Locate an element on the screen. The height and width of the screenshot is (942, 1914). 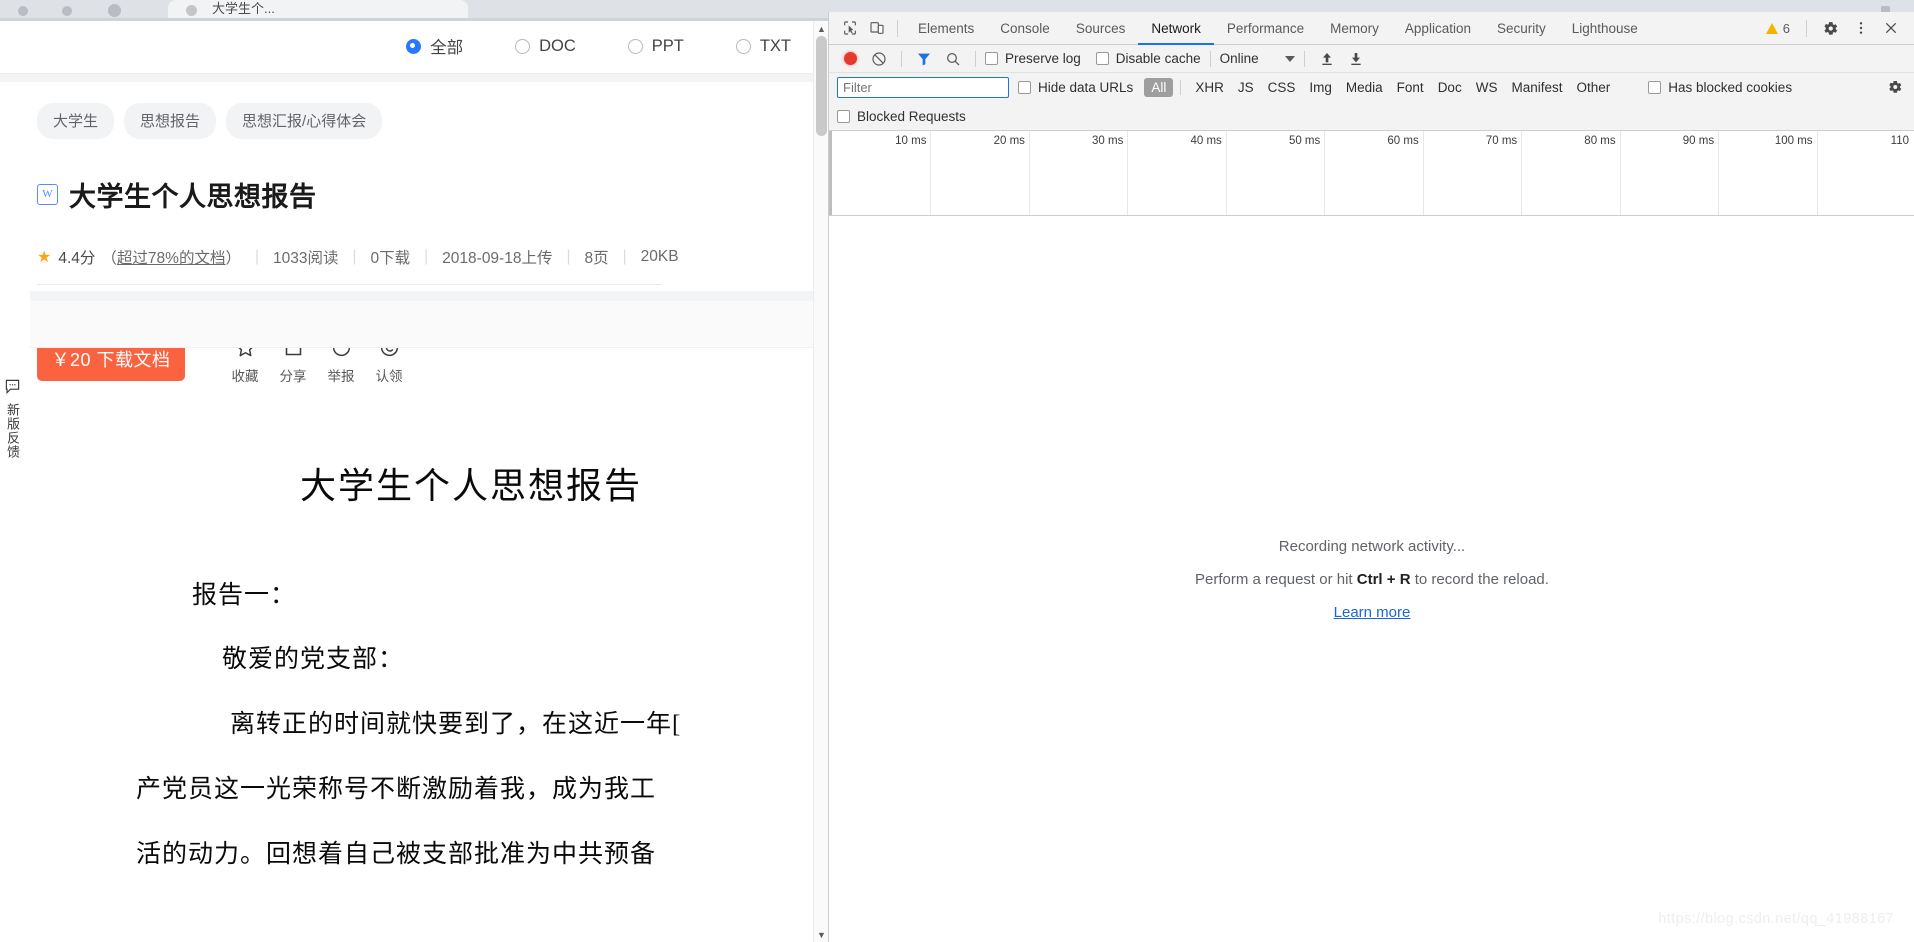
filter-toggle-icon is located at coordinates (924, 59).